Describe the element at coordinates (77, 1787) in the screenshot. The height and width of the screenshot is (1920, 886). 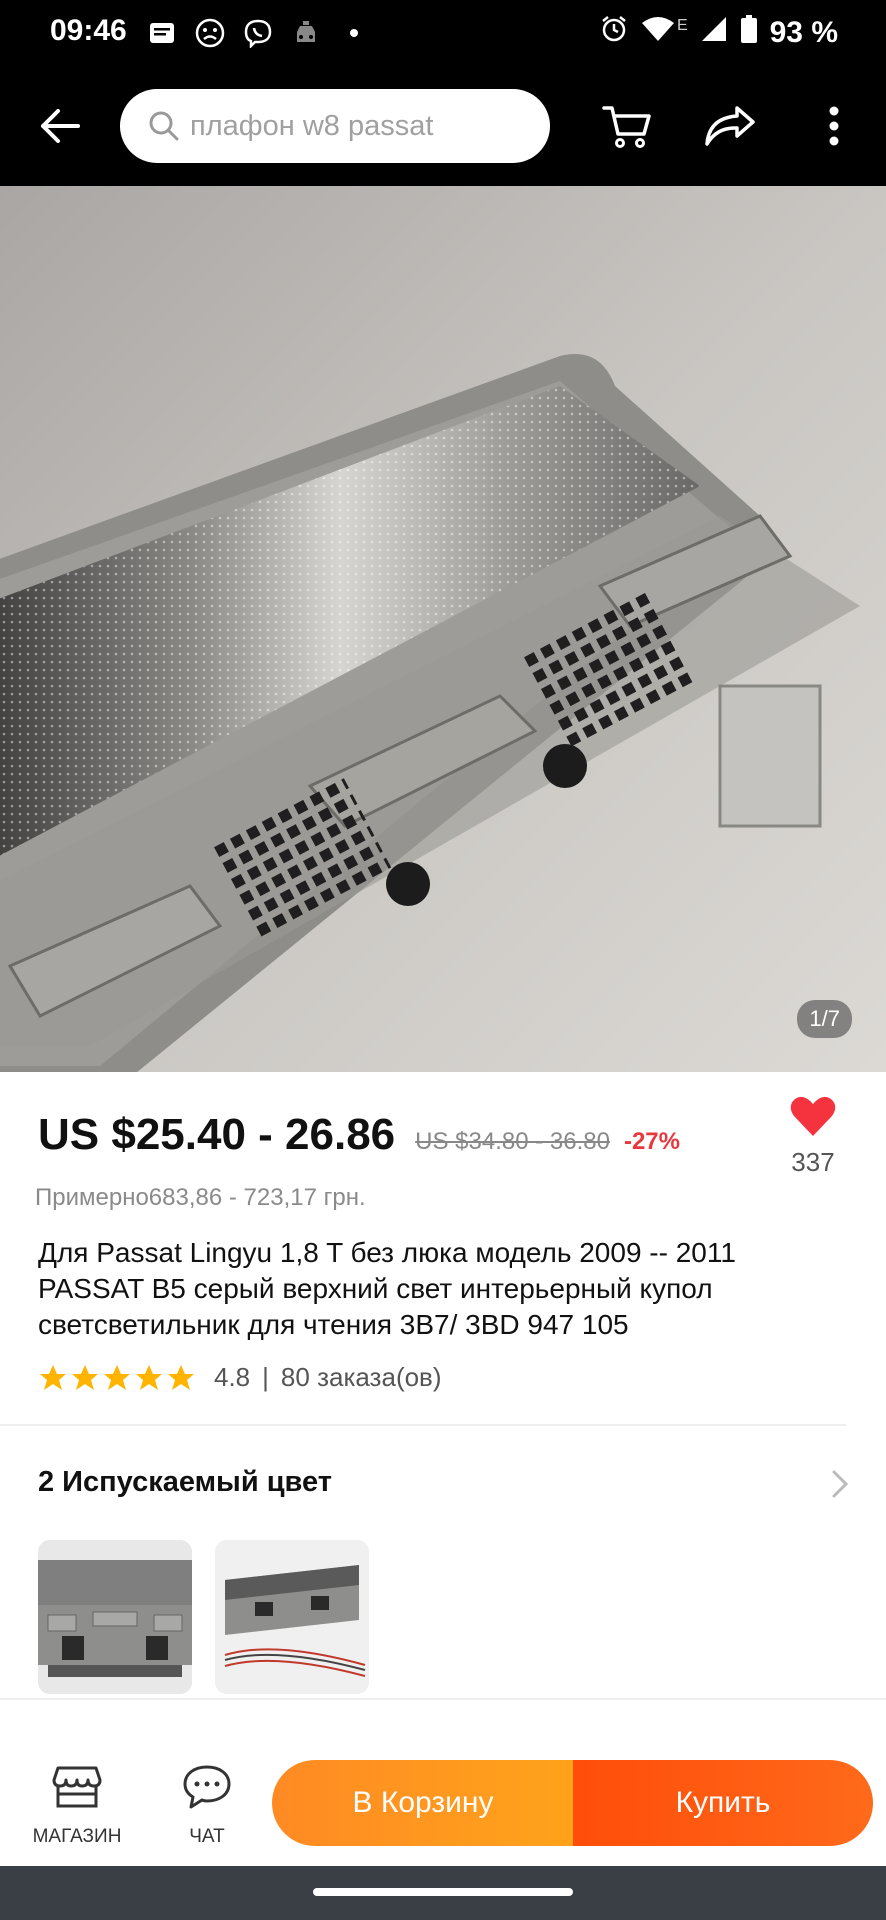
I see `store-icon` at that location.